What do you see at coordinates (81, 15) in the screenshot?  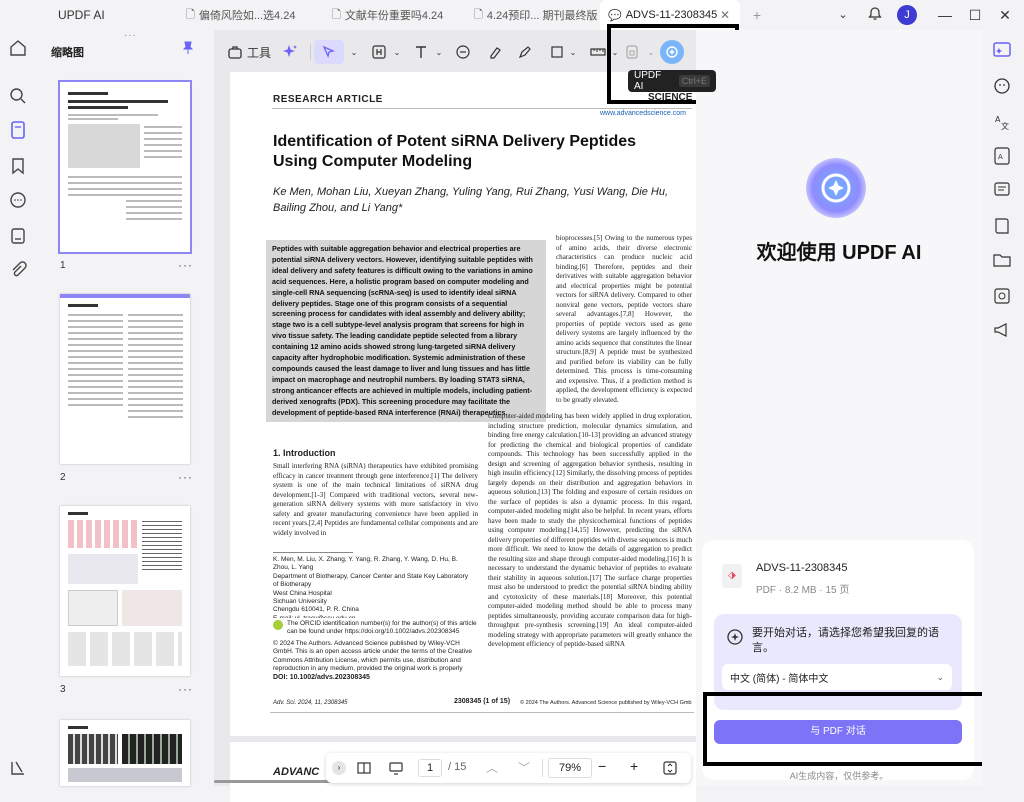 I see `app-name: UPDF AI` at bounding box center [81, 15].